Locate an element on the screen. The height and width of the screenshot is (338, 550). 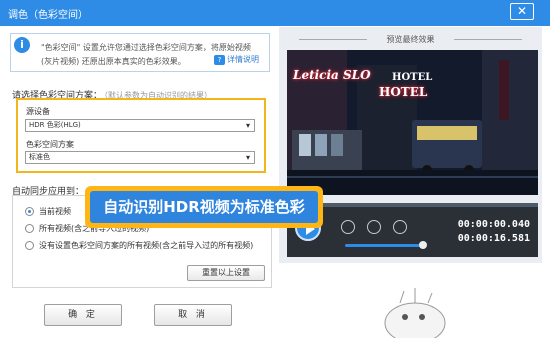
title-bar: 调色（色彩空间） ✕ is located at coordinates (275, 13).